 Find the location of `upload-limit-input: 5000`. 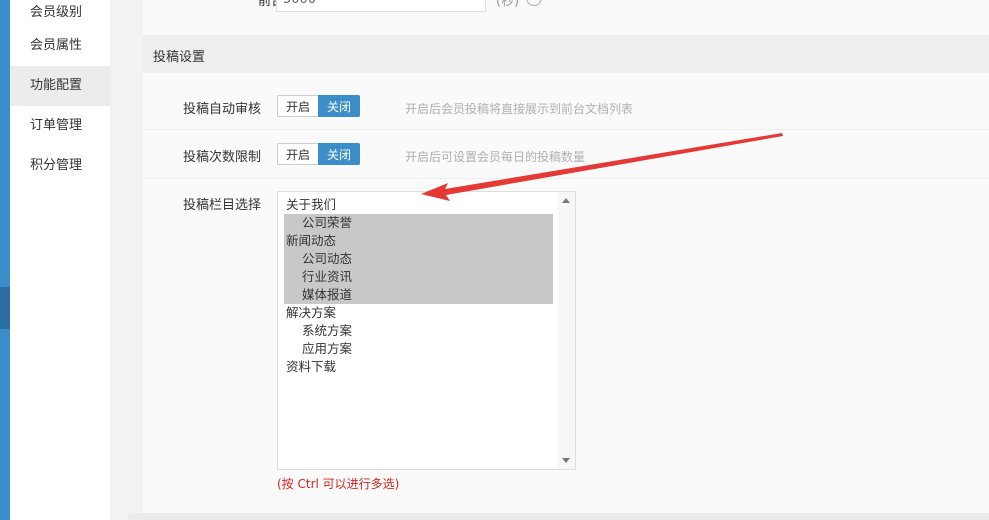

upload-limit-input: 5000 is located at coordinates (381, 6).